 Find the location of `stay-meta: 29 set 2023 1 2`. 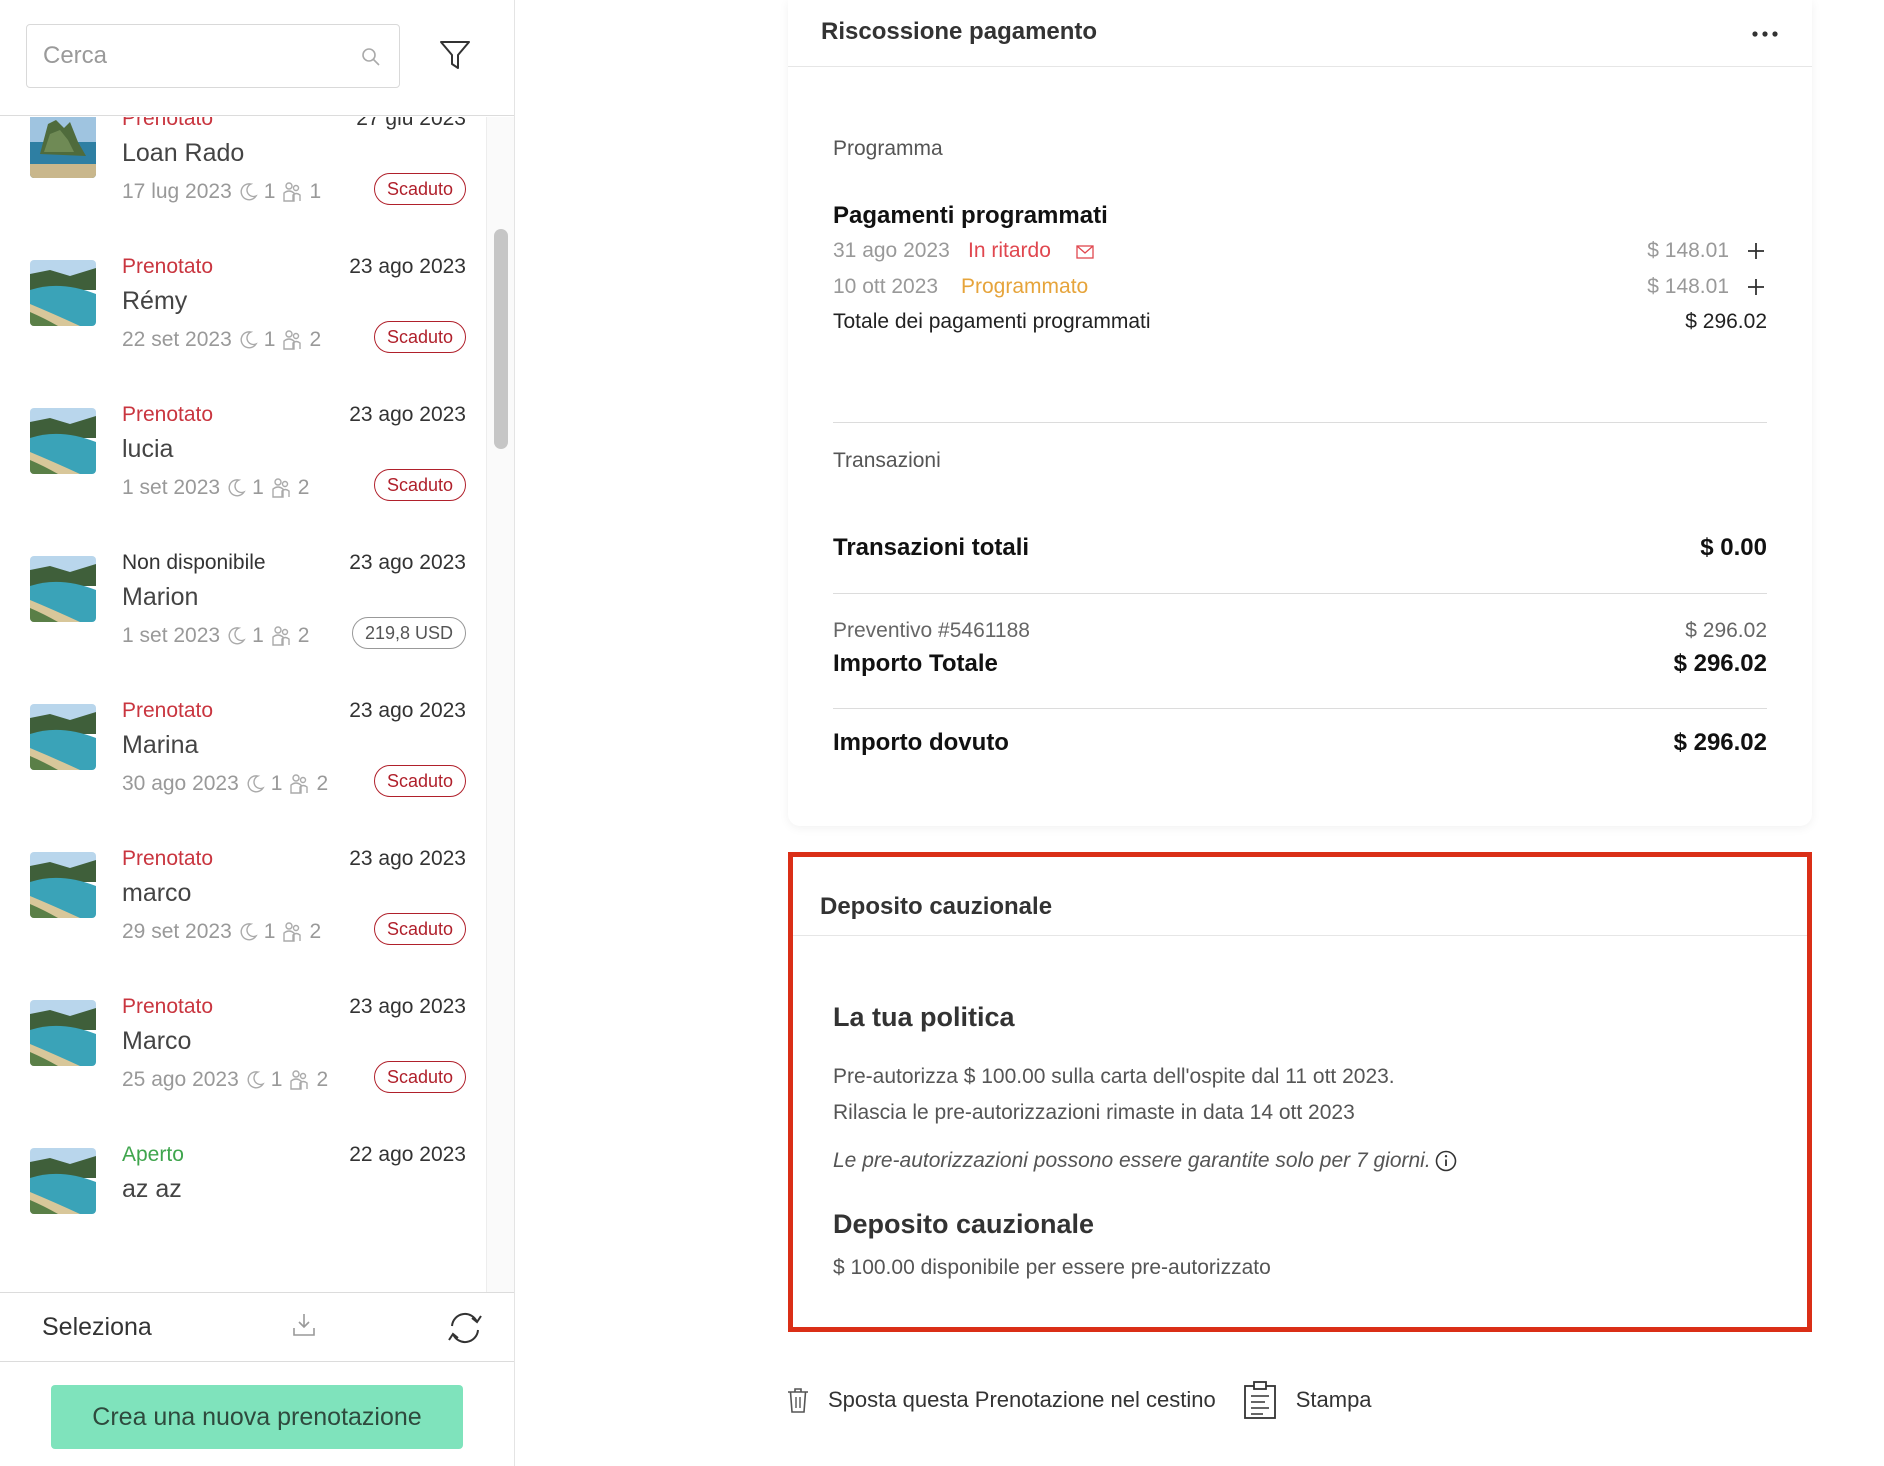

stay-meta: 29 set 2023 1 2 is located at coordinates (221, 932).